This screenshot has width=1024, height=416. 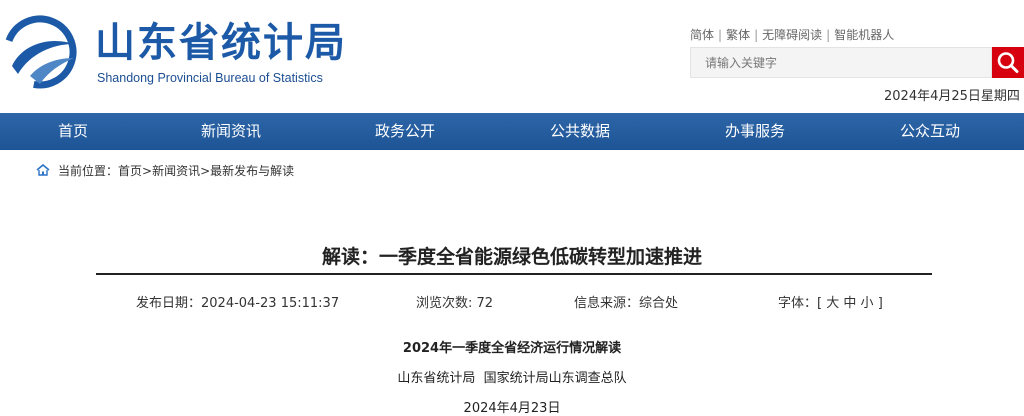 I want to click on search-box, so click(x=841, y=62).